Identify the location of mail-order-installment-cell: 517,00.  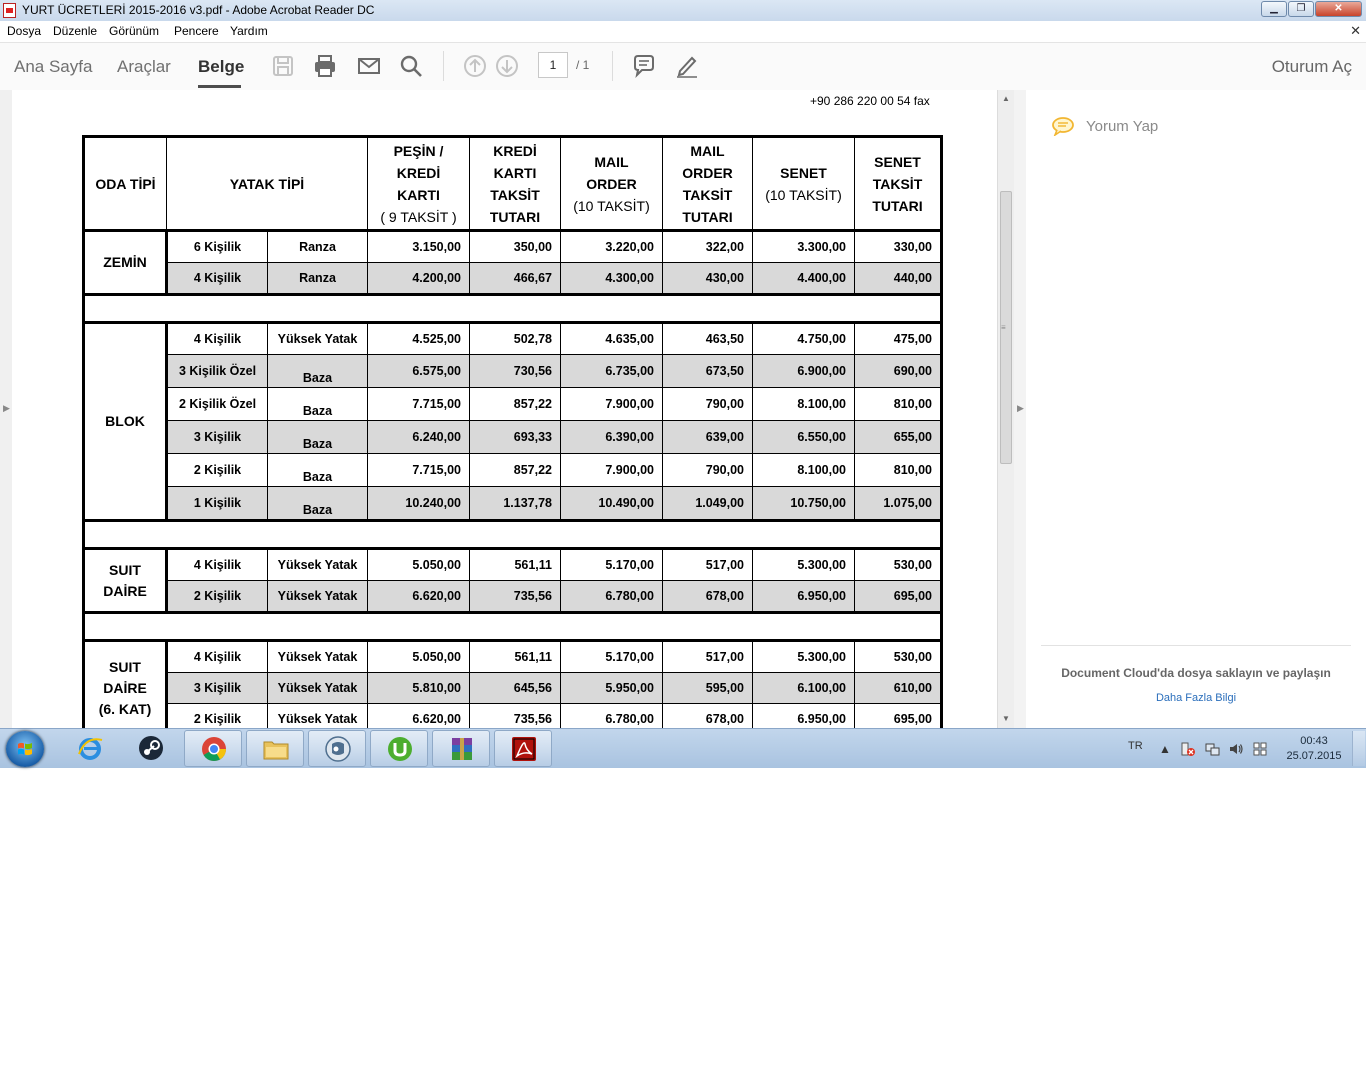
(707, 656).